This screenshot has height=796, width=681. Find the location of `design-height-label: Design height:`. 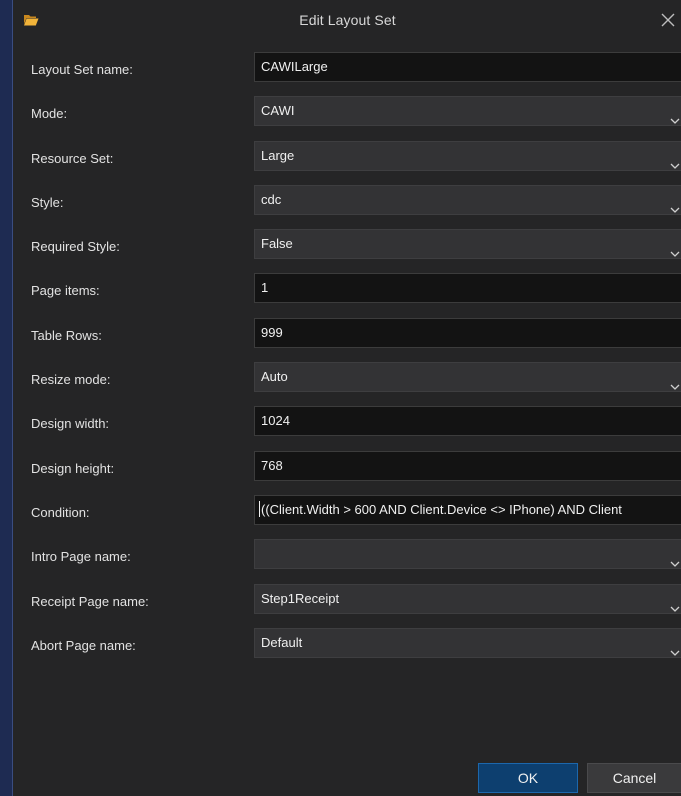

design-height-label: Design height: is located at coordinates (73, 468).